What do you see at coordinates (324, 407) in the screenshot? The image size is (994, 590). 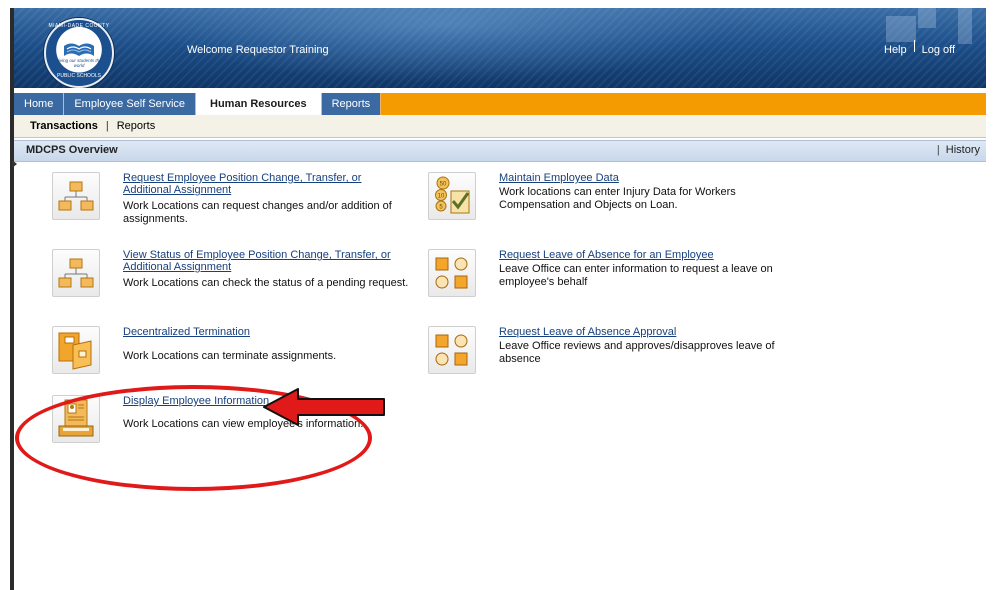 I see `red-arrow-icon` at bounding box center [324, 407].